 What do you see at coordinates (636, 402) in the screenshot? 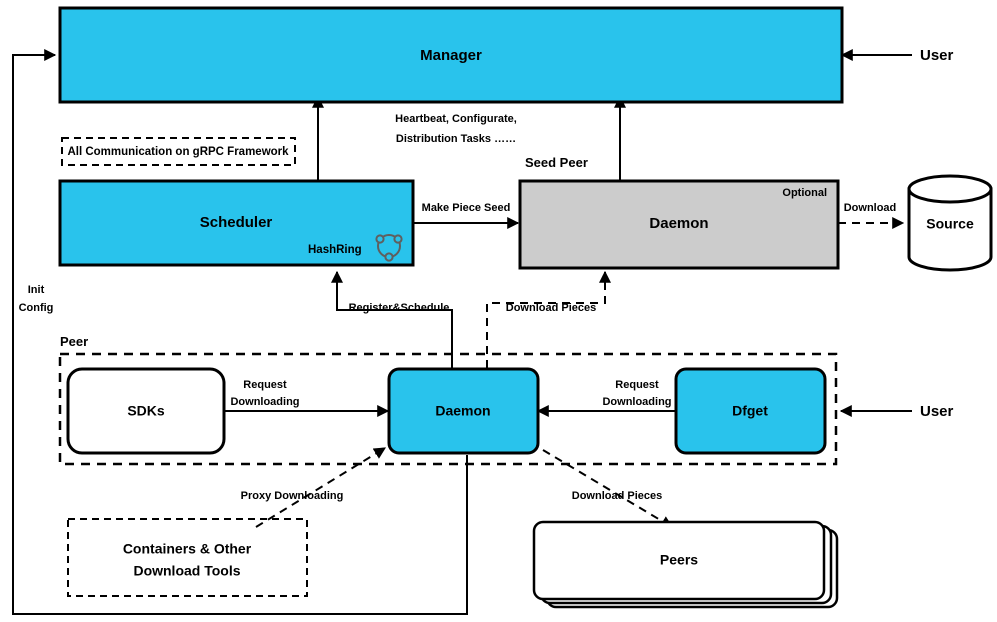
I see `edge-label-request-downloading-dfget-line2: Downloading` at bounding box center [636, 402].